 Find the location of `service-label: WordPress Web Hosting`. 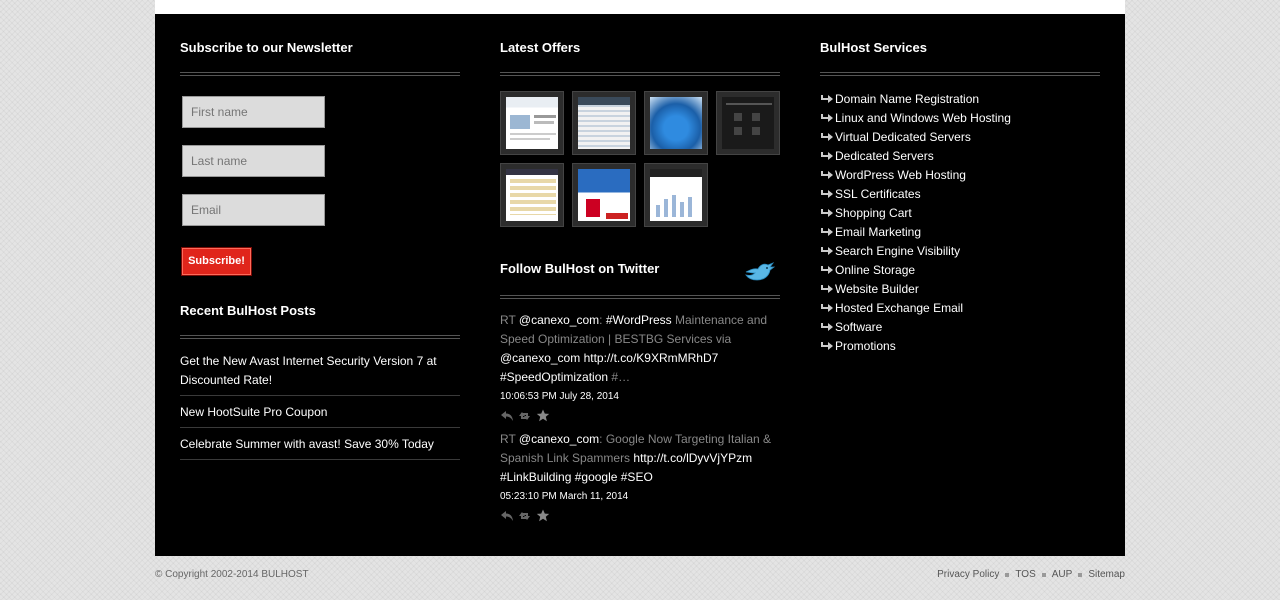

service-label: WordPress Web Hosting is located at coordinates (900, 175).